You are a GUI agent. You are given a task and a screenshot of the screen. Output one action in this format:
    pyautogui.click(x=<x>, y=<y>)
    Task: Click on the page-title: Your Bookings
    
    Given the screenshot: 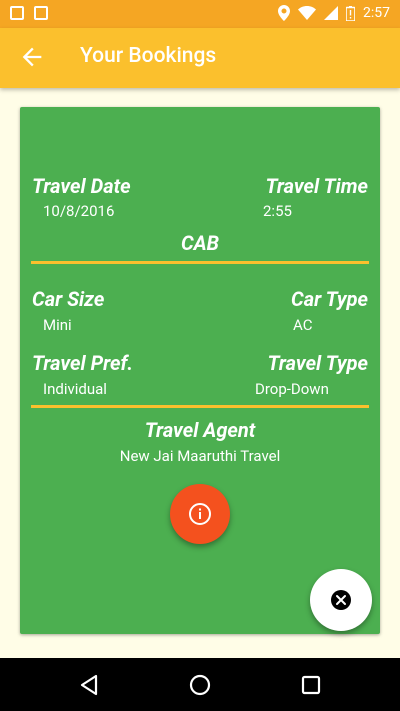 What is the action you would take?
    pyautogui.click(x=148, y=56)
    